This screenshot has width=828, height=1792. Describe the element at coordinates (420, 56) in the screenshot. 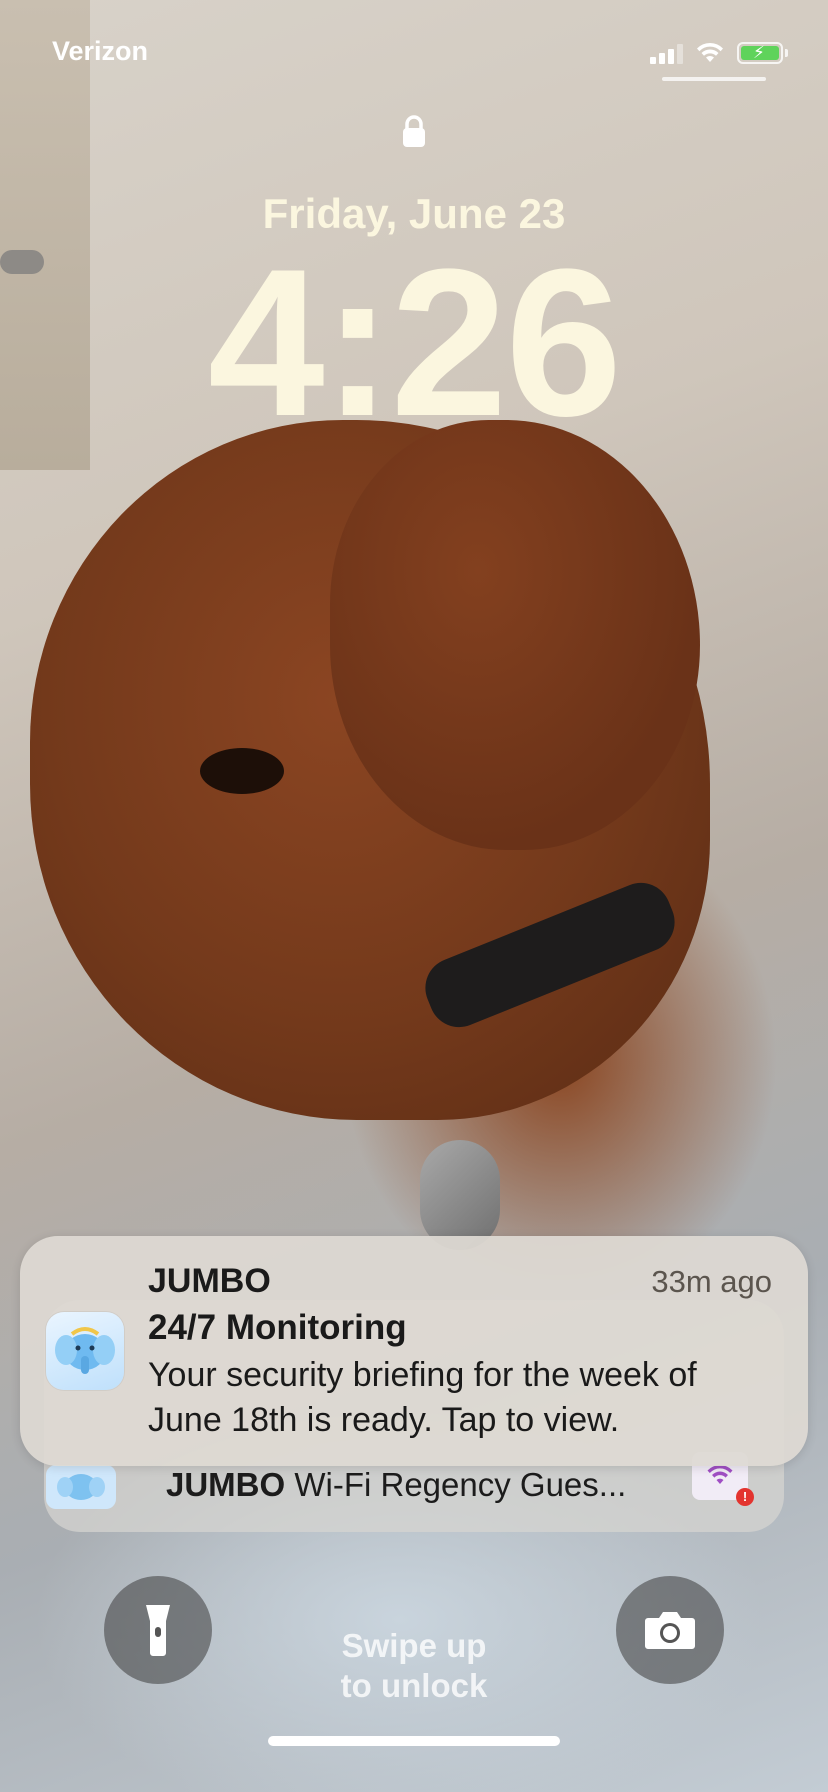

I see `status-bar: Verizon ⚡` at that location.